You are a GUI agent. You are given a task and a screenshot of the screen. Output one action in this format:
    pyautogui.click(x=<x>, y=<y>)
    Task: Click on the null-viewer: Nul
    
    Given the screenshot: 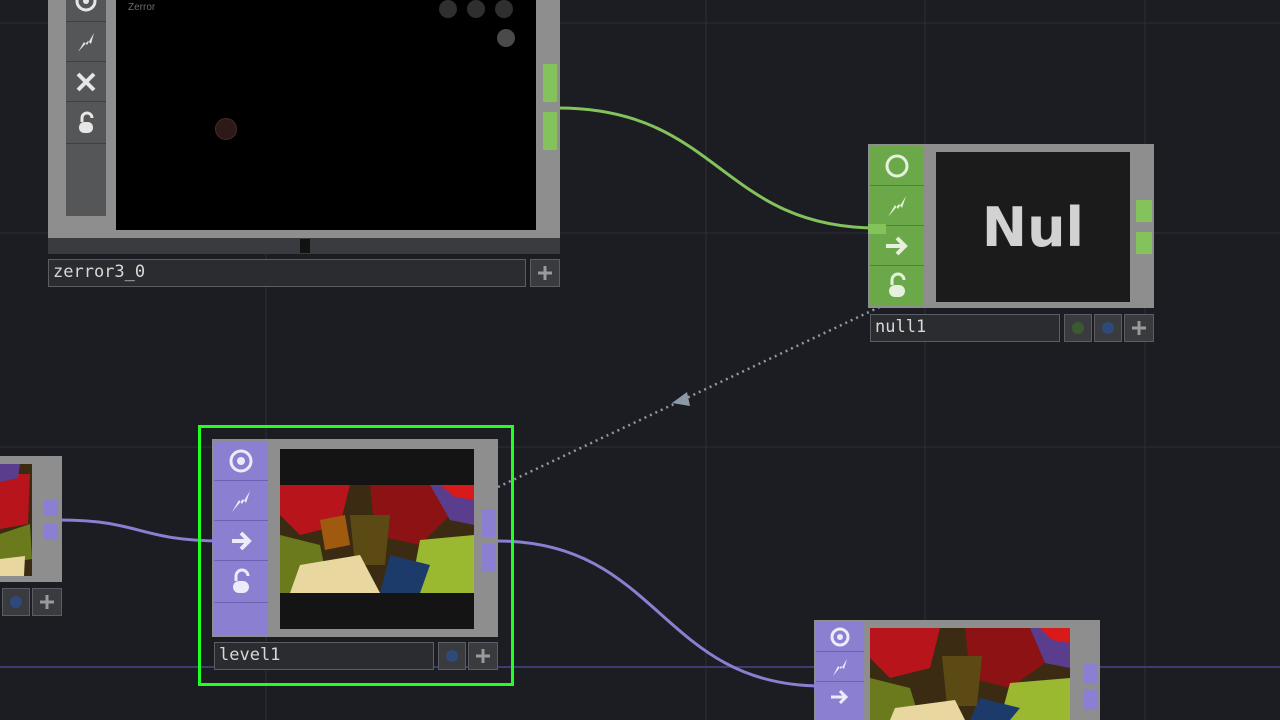 What is the action you would take?
    pyautogui.click(x=1033, y=227)
    